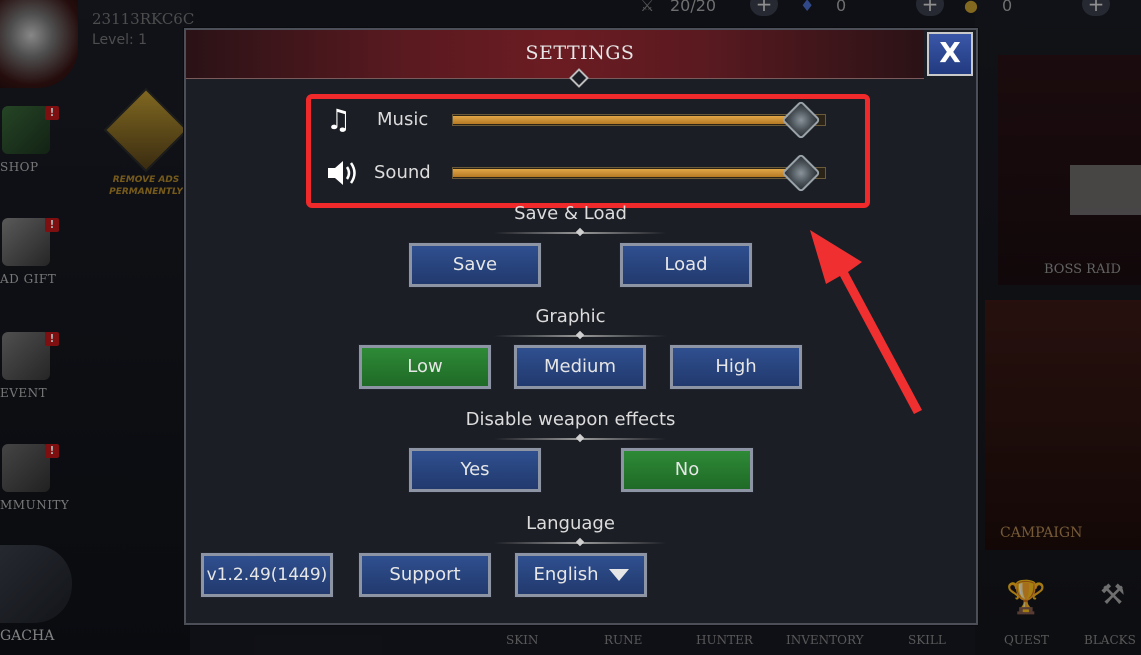 The width and height of the screenshot is (1141, 655). I want to click on weapon-effects-title: Disable weapon effects, so click(570, 419).